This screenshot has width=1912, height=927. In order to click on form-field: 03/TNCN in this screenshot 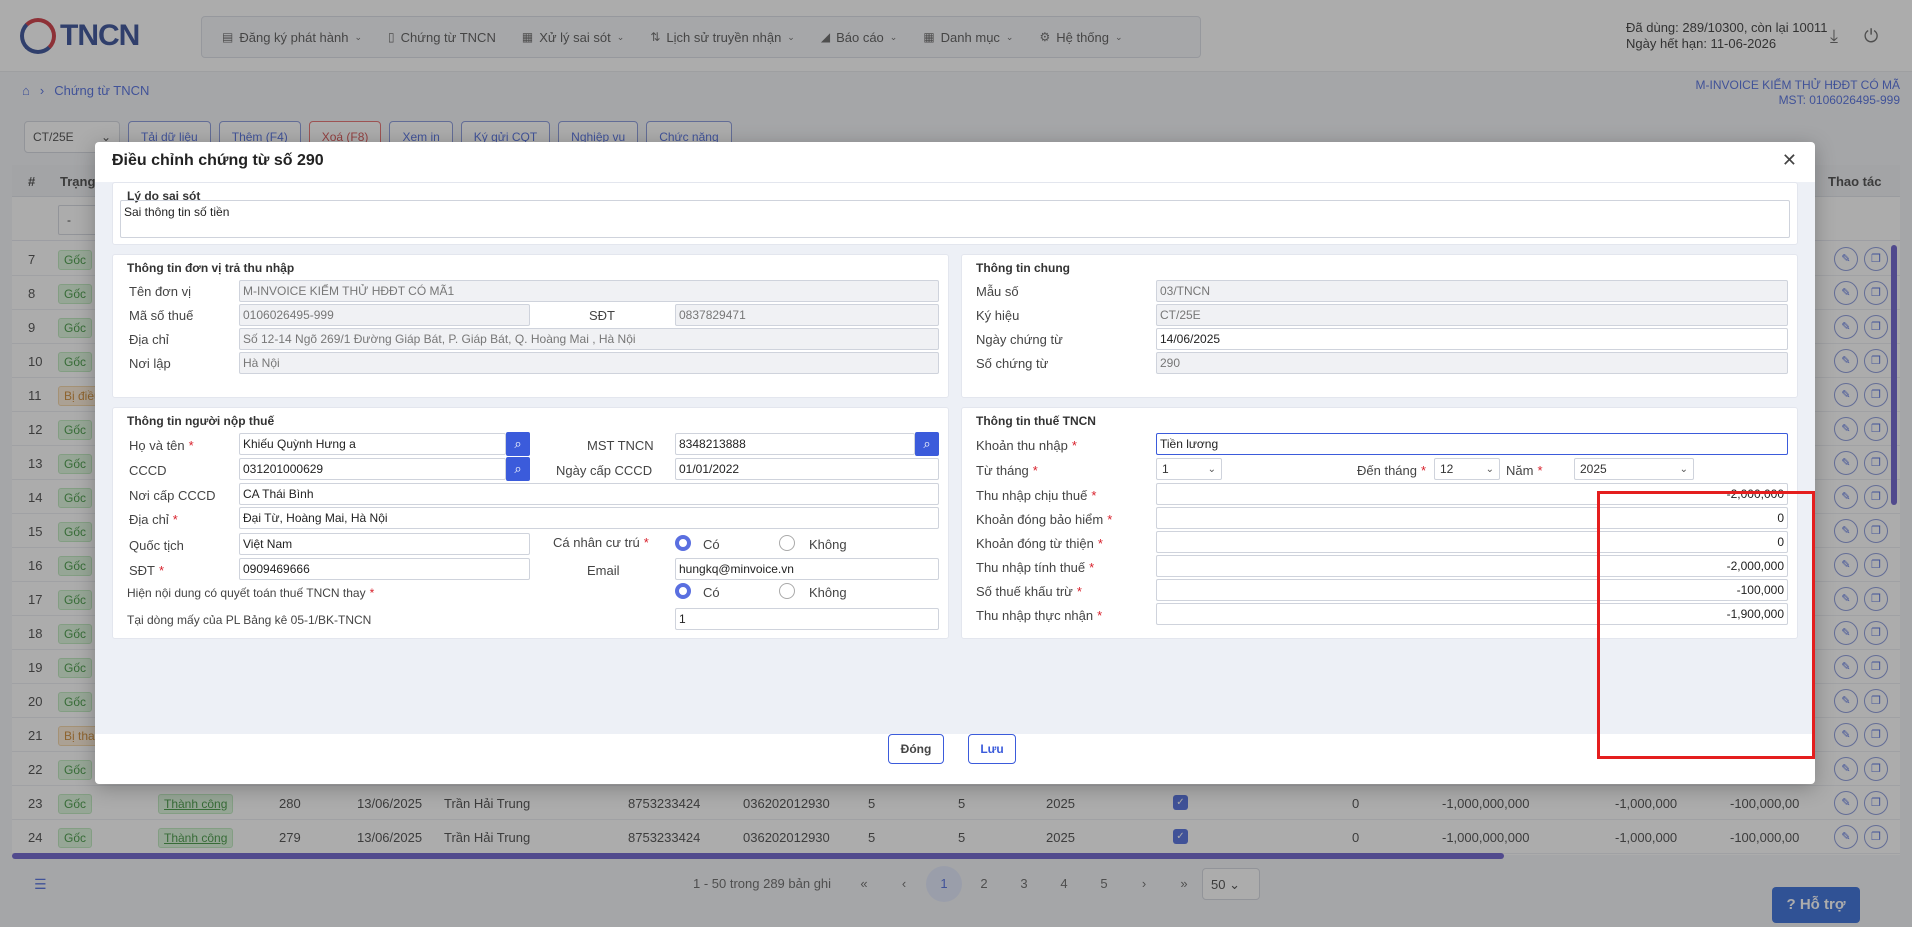, I will do `click(1472, 291)`.